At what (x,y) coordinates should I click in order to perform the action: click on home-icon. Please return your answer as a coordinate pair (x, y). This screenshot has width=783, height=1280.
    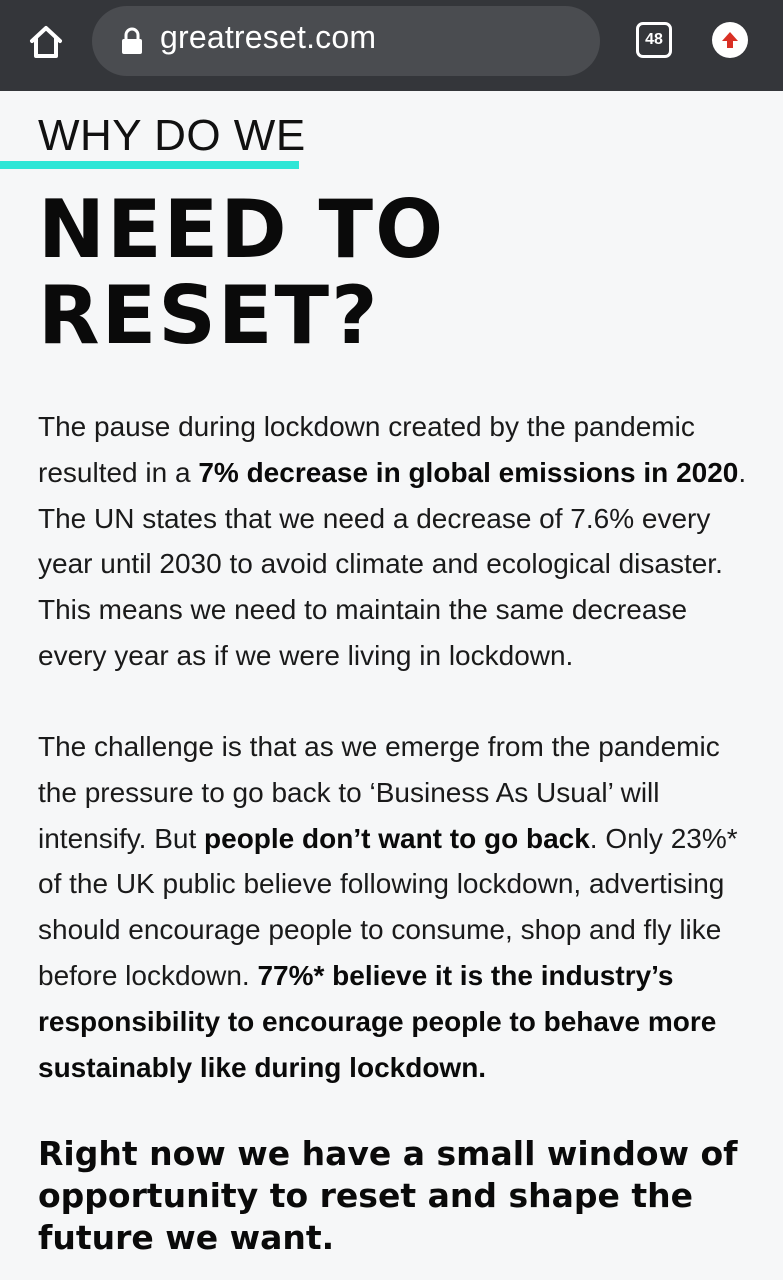
    Looking at the image, I should click on (46, 42).